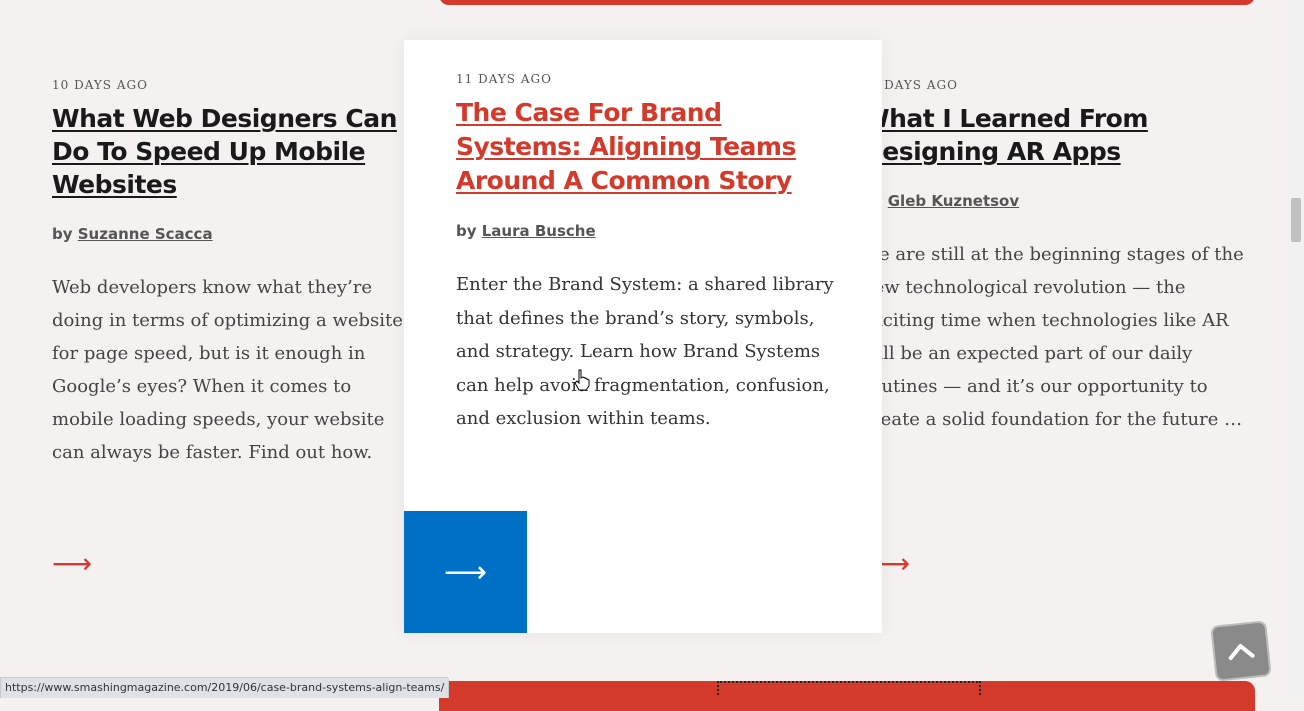  I want to click on chevron-up-icon, so click(1241, 652).